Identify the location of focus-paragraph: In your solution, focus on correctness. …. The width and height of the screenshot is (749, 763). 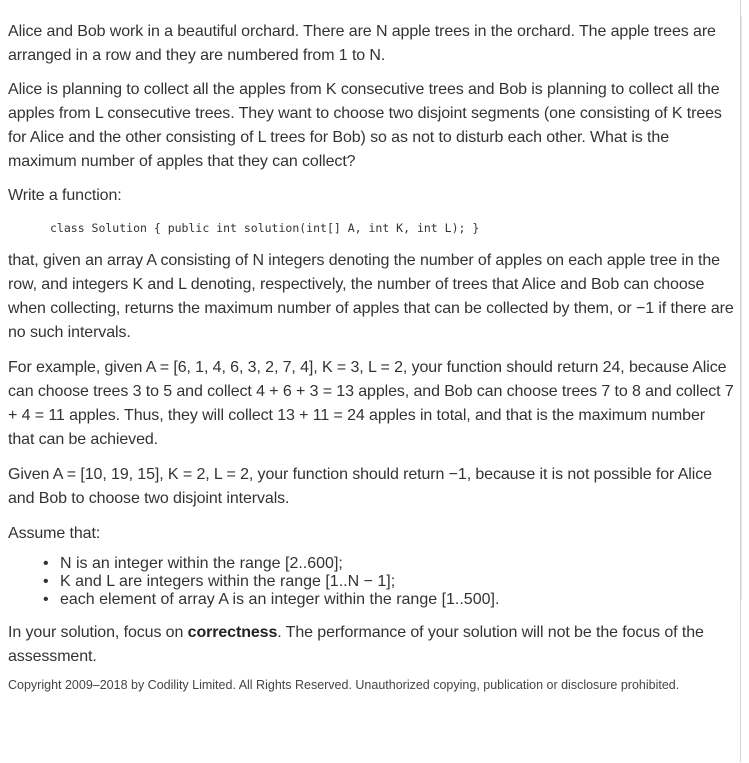
(356, 644).